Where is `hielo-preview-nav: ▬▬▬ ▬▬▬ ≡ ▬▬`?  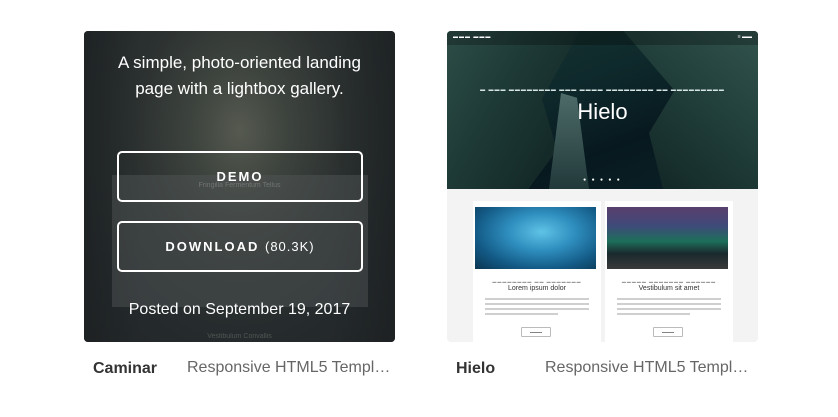
hielo-preview-nav: ▬▬▬ ▬▬▬ ≡ ▬▬ is located at coordinates (602, 38).